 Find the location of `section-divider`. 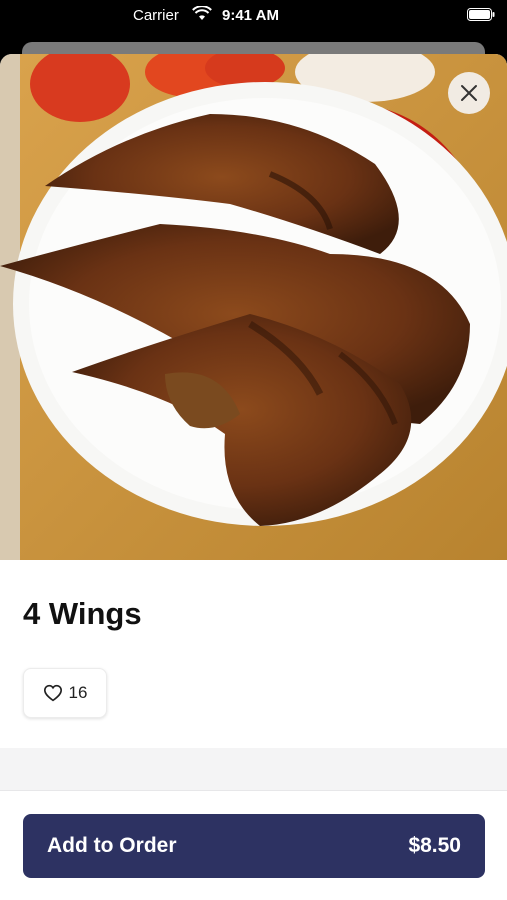

section-divider is located at coordinates (253, 769).